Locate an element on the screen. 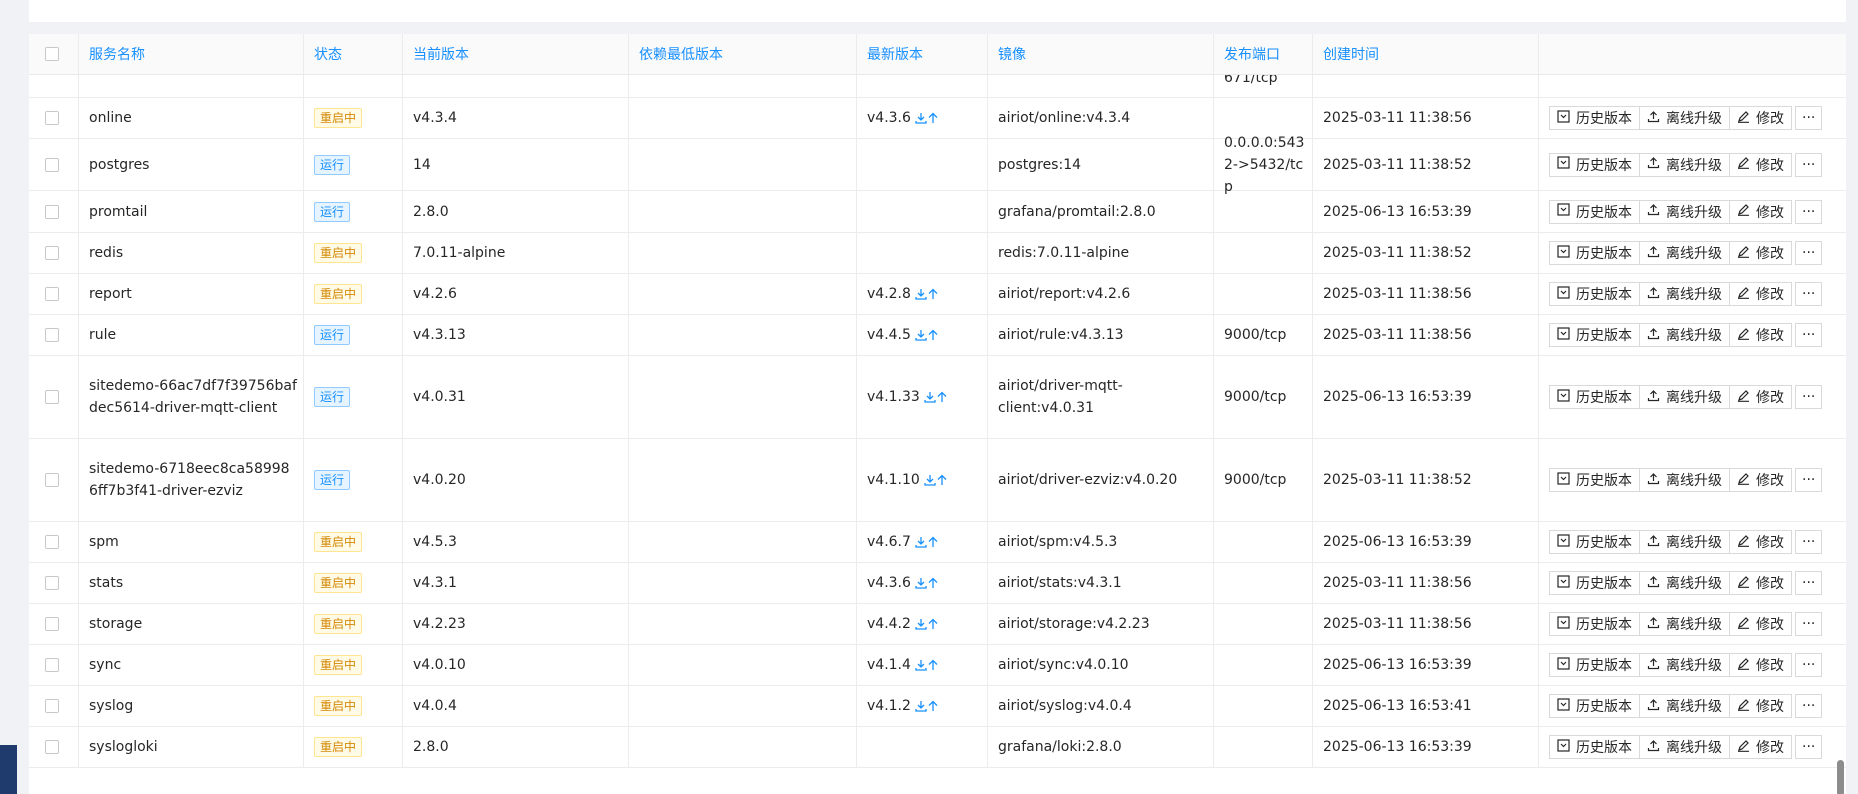  partial-row: 671/tcp is located at coordinates (937, 86).